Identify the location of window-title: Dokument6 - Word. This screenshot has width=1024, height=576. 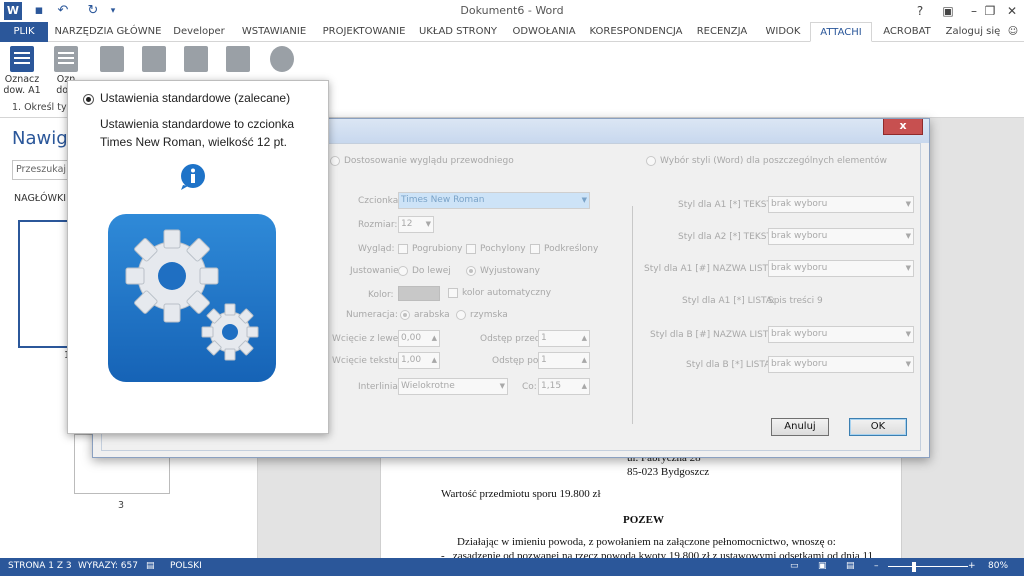
(512, 10).